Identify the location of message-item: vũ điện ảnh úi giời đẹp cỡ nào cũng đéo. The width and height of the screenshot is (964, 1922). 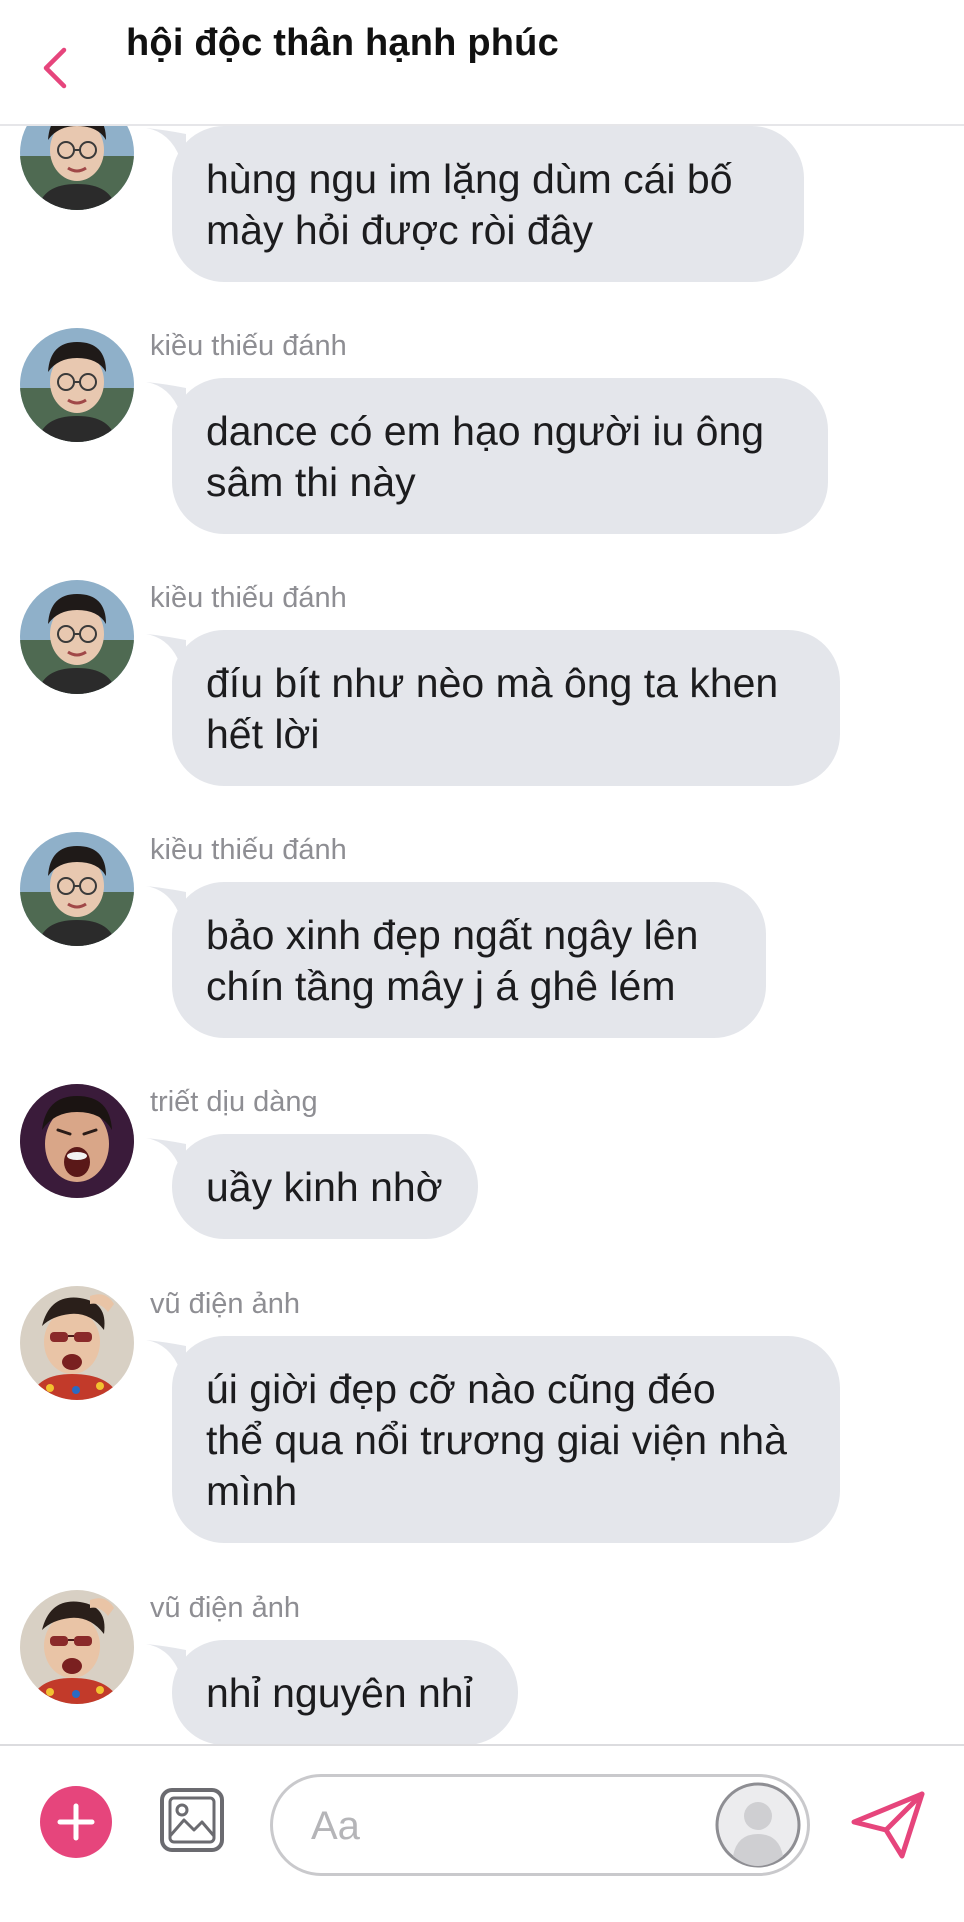
(482, 1426).